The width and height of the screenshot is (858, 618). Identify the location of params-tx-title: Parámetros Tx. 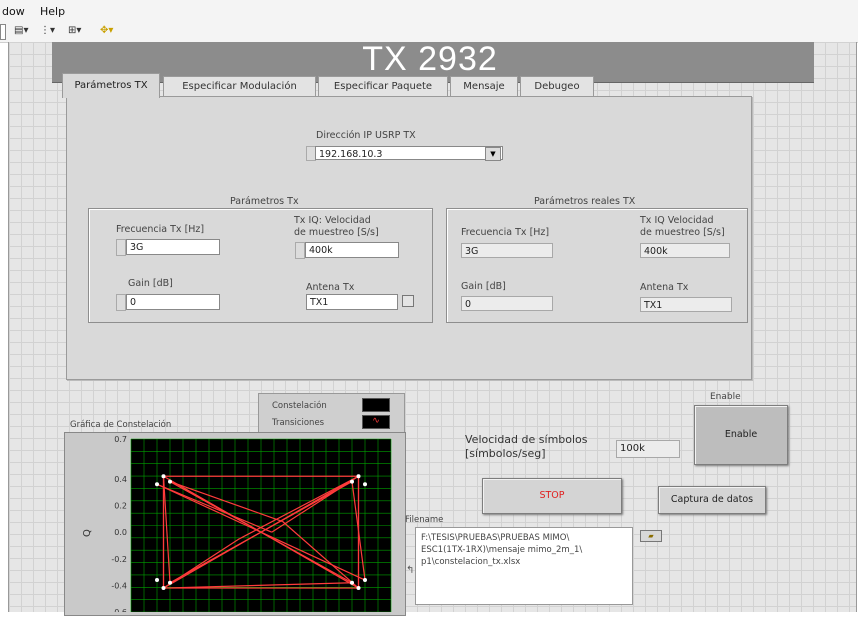
(264, 201).